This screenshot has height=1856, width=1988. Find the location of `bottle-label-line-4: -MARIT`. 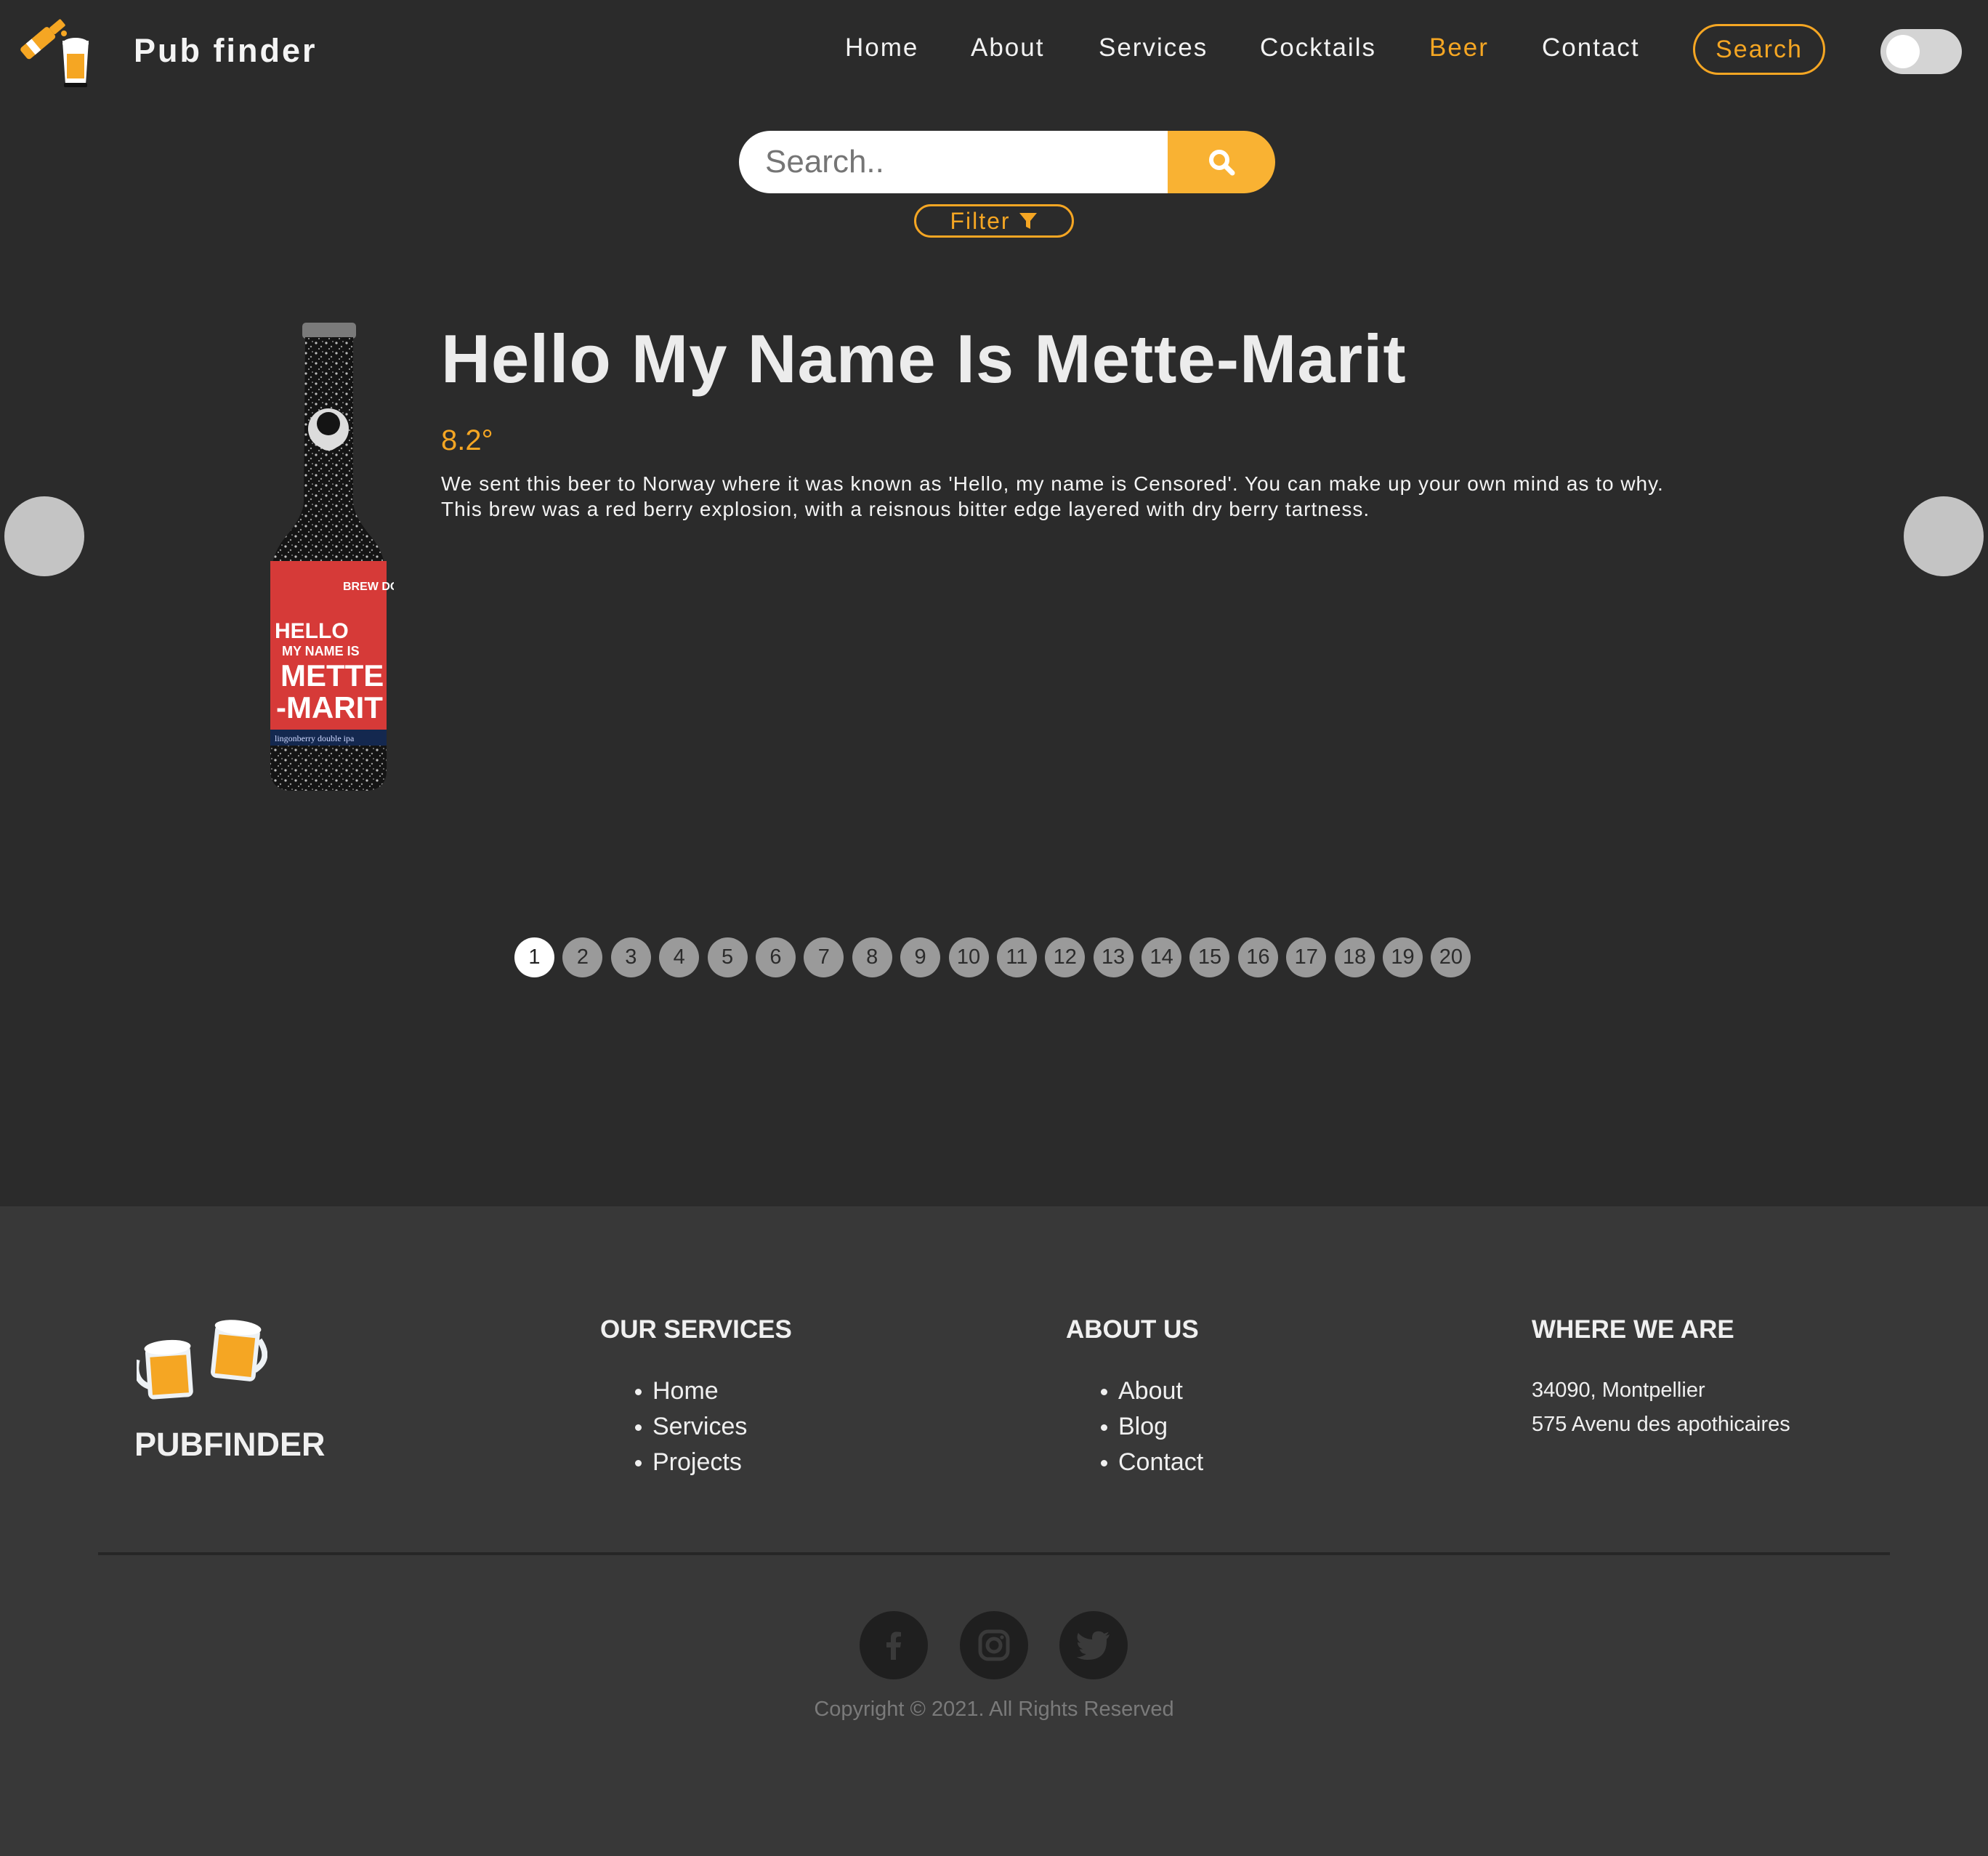

bottle-label-line-4: -MARIT is located at coordinates (329, 707).